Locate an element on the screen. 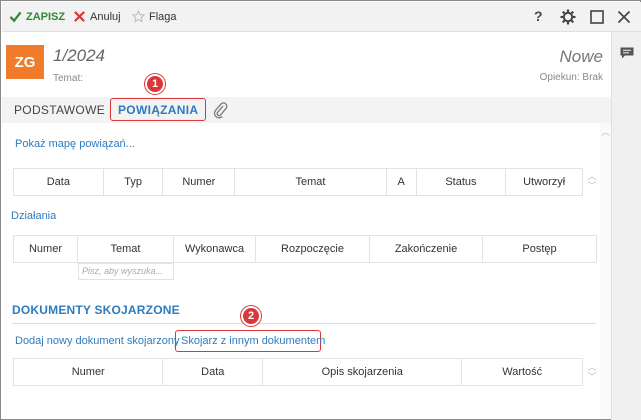  column-header: Opis skojarzenia is located at coordinates (363, 372).